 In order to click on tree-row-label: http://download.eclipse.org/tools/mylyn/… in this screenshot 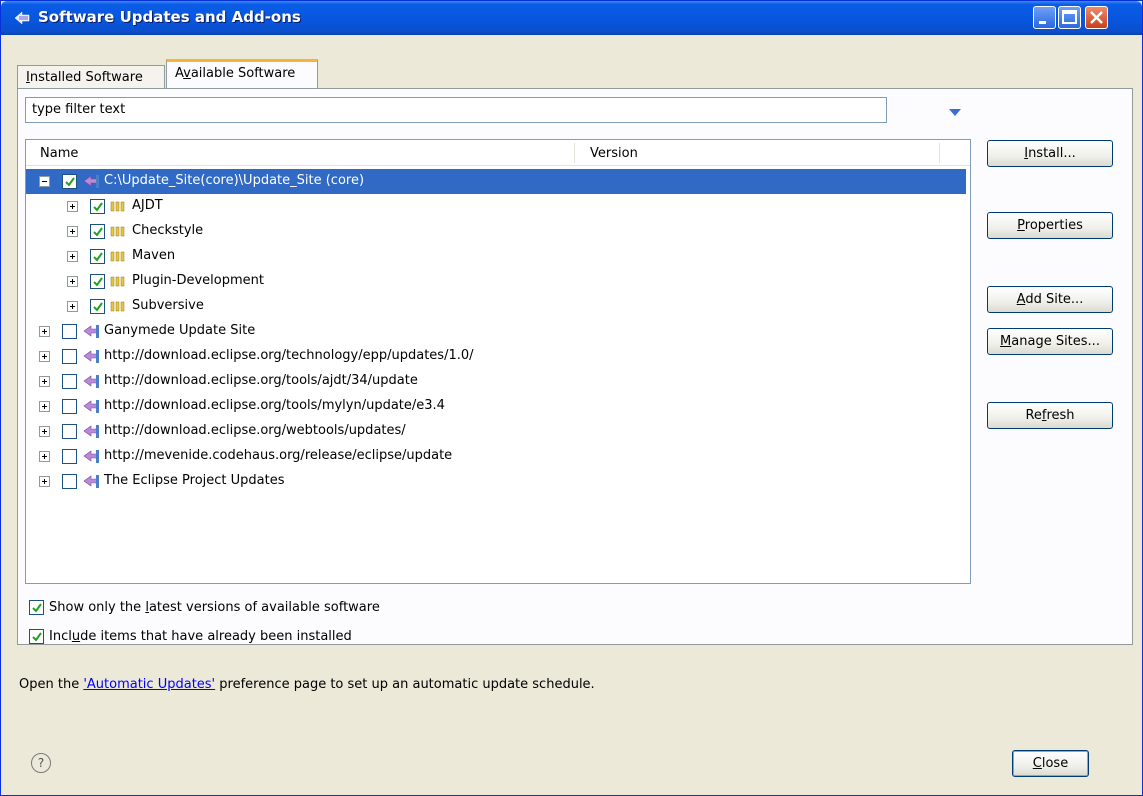, I will do `click(274, 405)`.